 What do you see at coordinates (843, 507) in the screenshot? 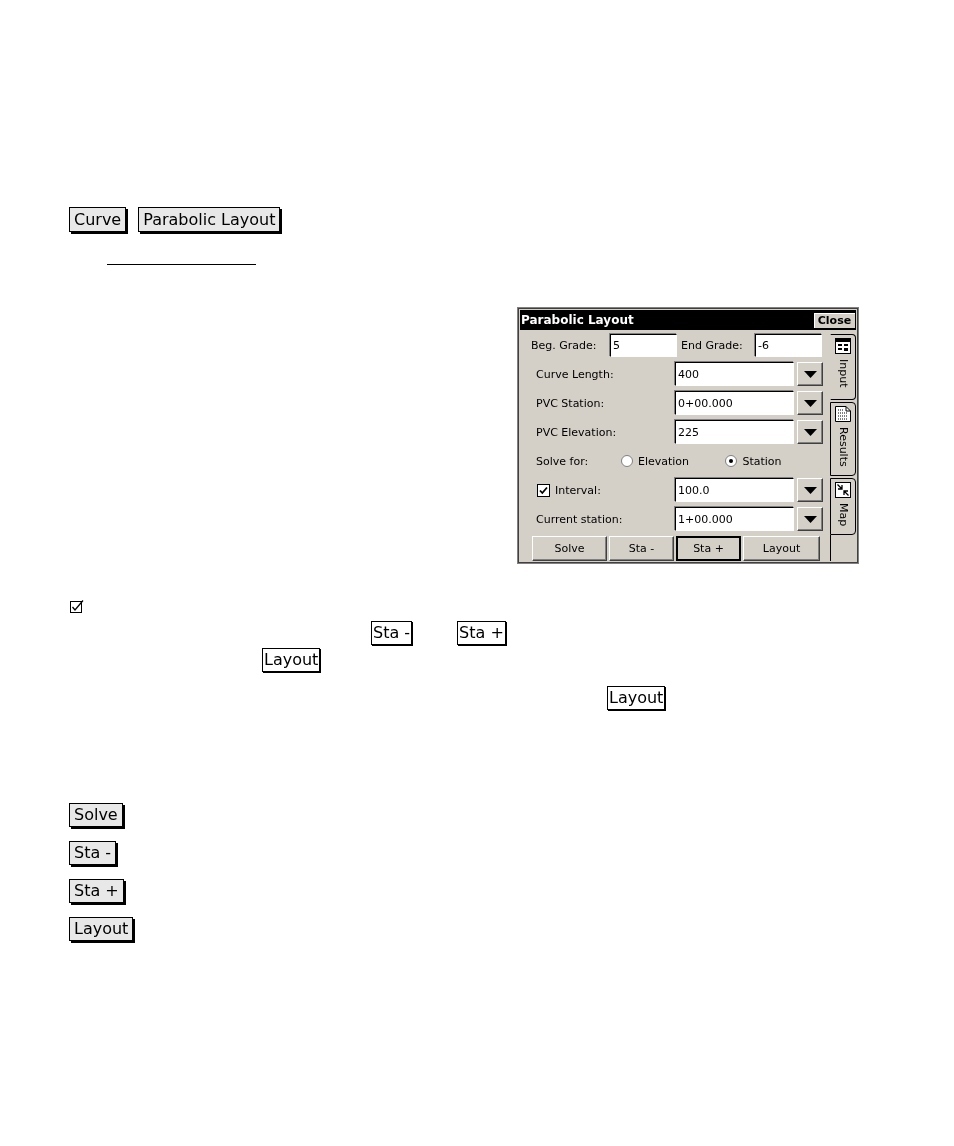
I see `tab: Map` at bounding box center [843, 507].